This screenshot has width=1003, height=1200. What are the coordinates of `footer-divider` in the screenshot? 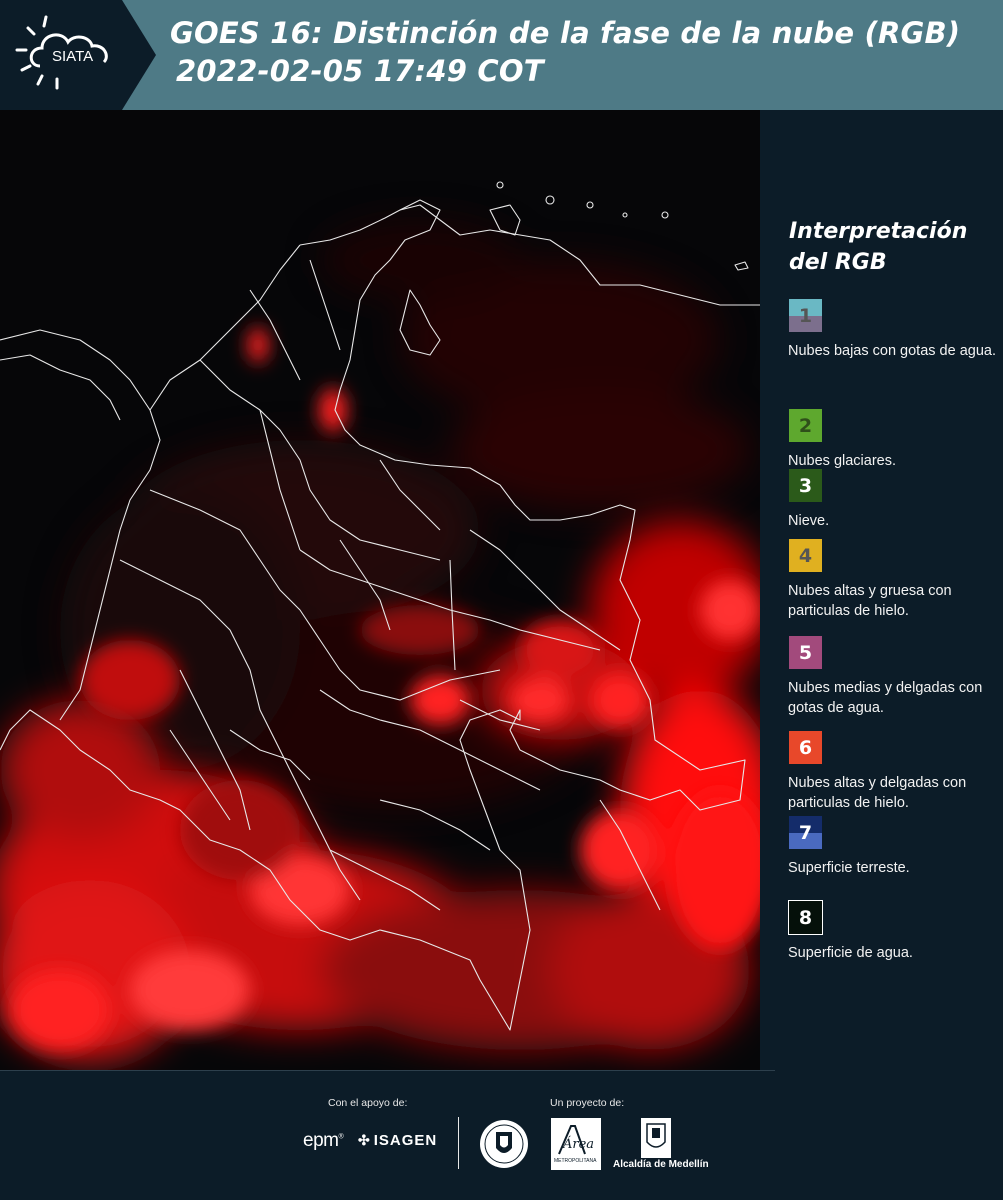 It's located at (387, 1070).